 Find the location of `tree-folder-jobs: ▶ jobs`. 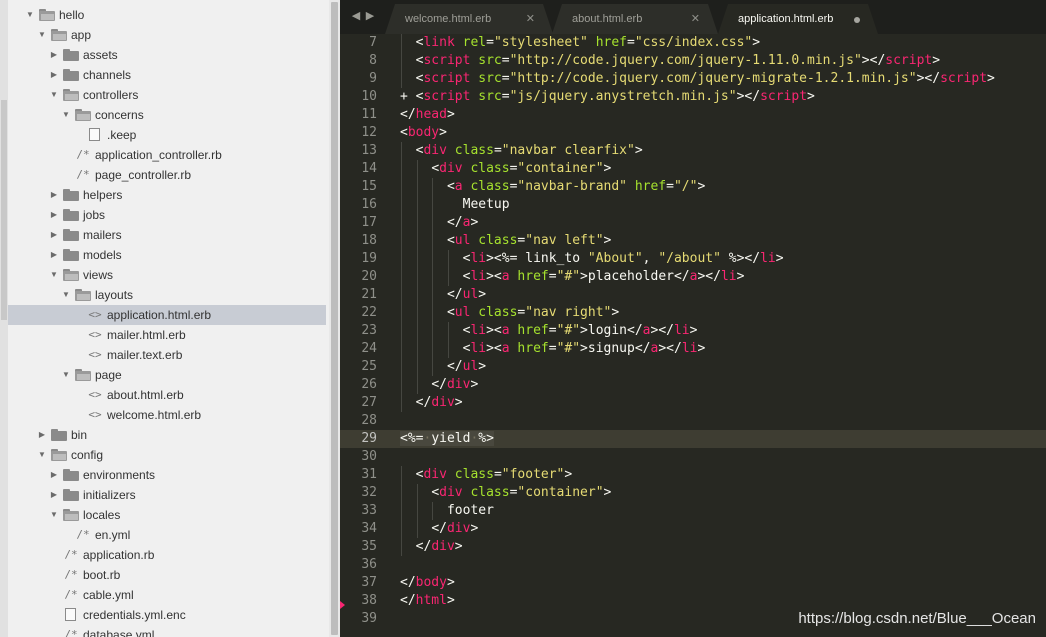

tree-folder-jobs: ▶ jobs is located at coordinates (167, 215).